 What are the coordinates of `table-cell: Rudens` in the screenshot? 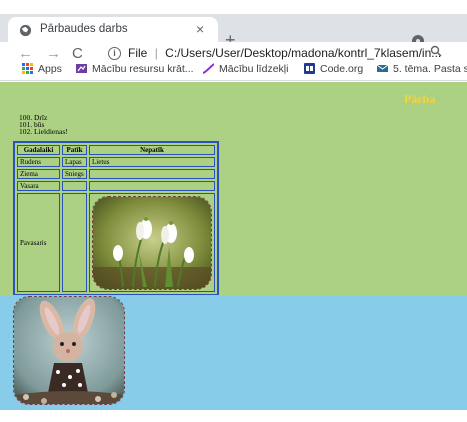 It's located at (38, 162).